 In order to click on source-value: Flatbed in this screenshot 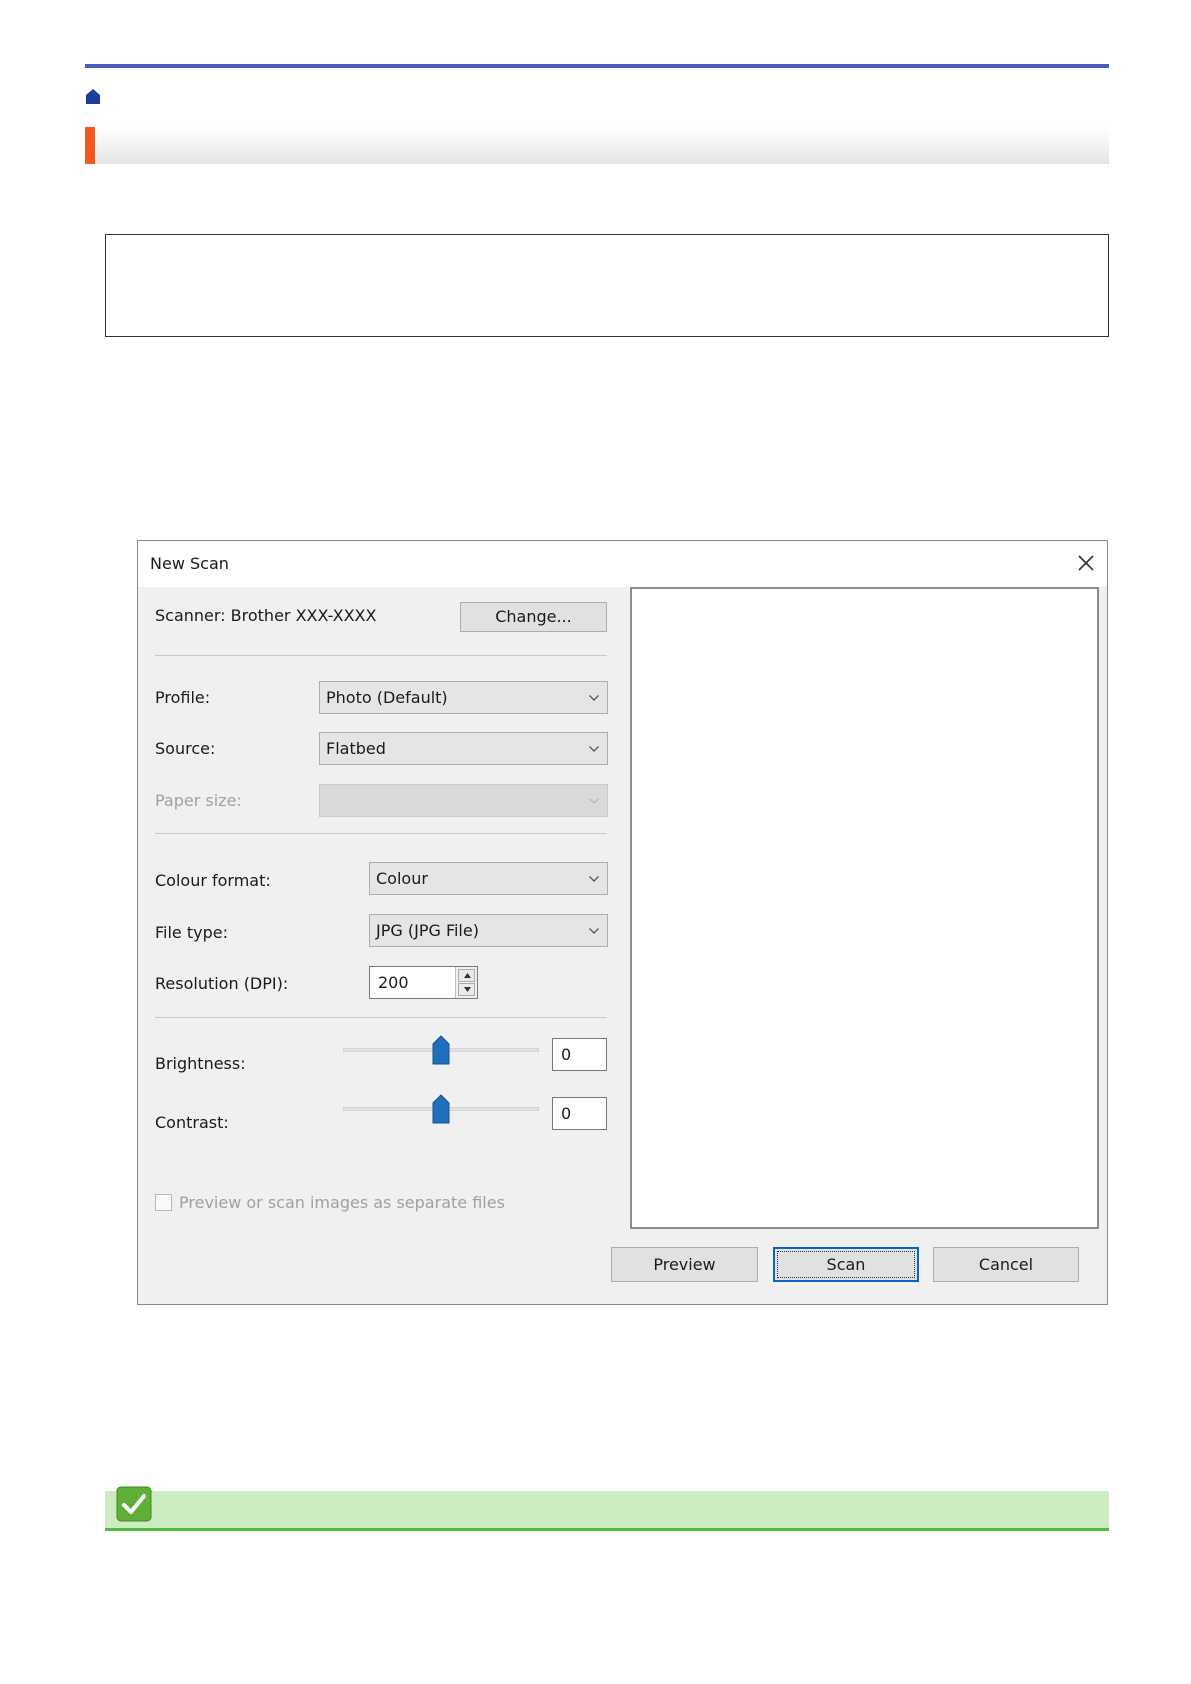, I will do `click(356, 748)`.